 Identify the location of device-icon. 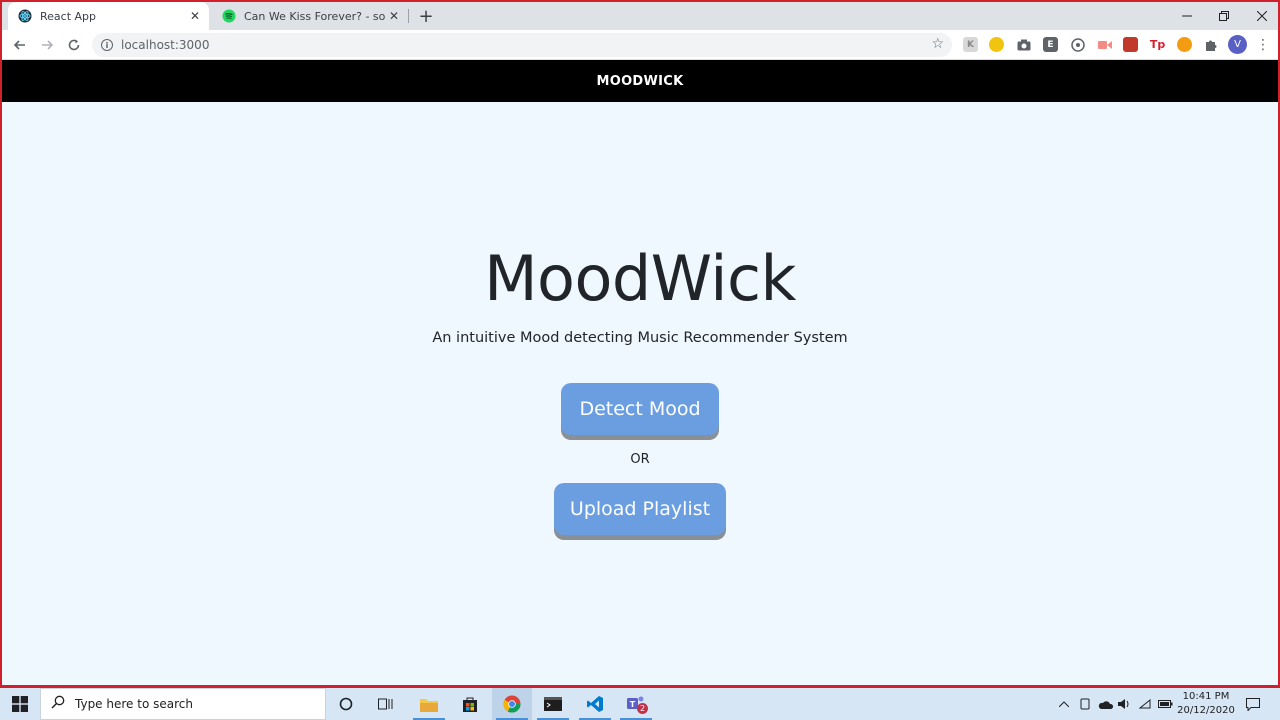
(1085, 704).